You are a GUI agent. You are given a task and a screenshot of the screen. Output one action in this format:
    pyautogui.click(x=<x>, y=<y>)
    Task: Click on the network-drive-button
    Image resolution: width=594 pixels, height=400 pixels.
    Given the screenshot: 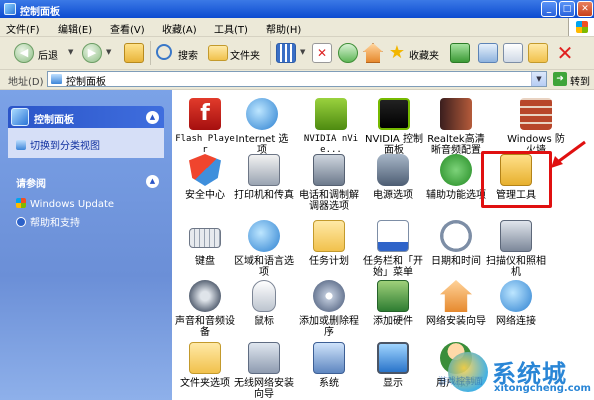 What is the action you would take?
    pyautogui.click(x=488, y=53)
    